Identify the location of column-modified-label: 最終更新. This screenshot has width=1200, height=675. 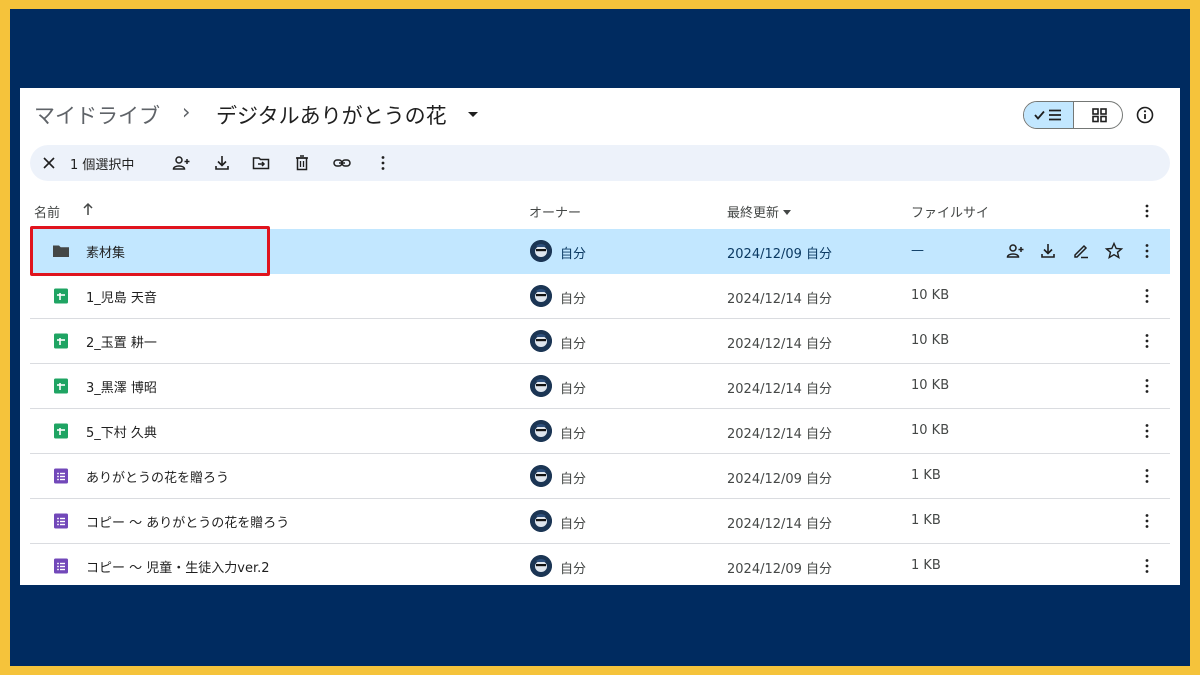
(753, 213).